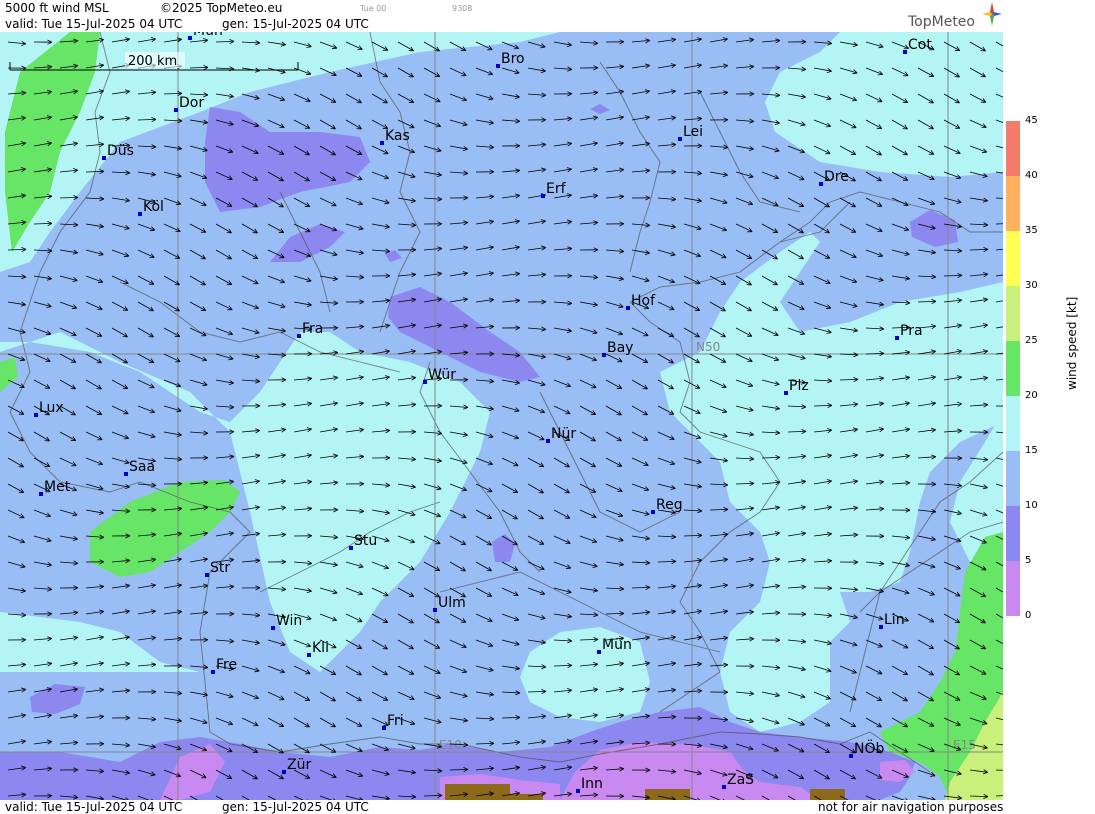 The height and width of the screenshot is (814, 1095). What do you see at coordinates (191, 103) in the screenshot?
I see `city-label: Dor` at bounding box center [191, 103].